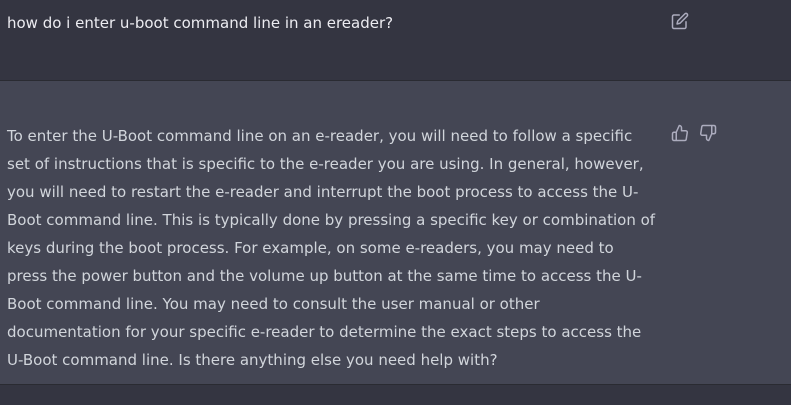 Image resolution: width=791 pixels, height=405 pixels. Describe the element at coordinates (694, 133) in the screenshot. I see `feedback-buttons` at that location.